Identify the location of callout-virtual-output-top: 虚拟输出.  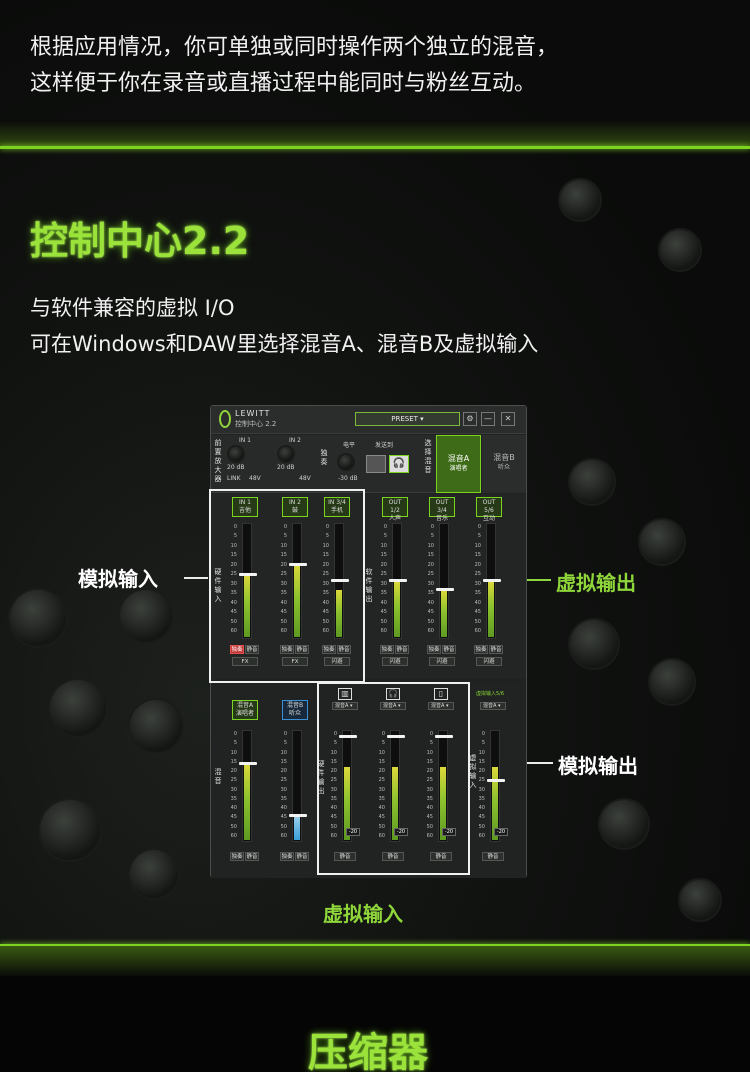
(596, 583).